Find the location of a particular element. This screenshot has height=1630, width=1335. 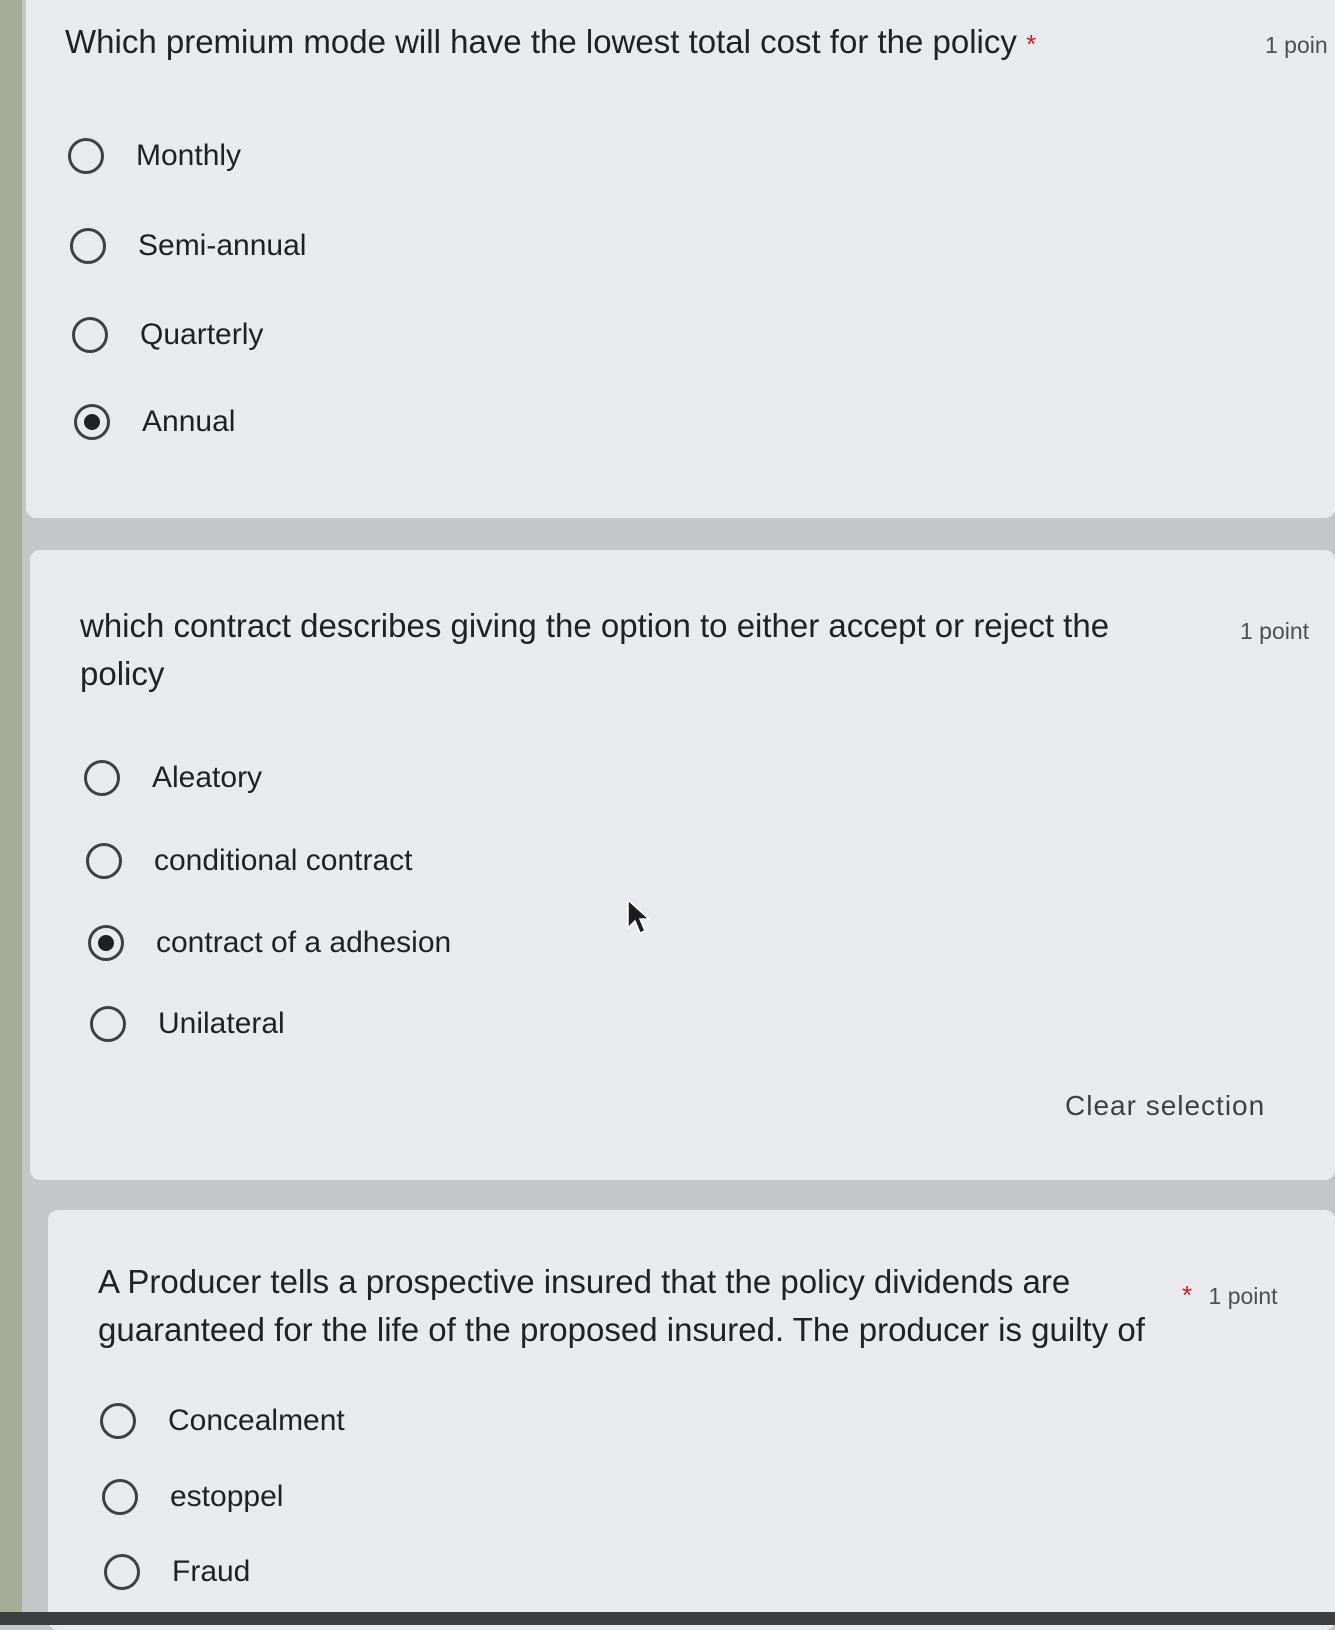

option-unilateral: Unilateral is located at coordinates (187, 1024).